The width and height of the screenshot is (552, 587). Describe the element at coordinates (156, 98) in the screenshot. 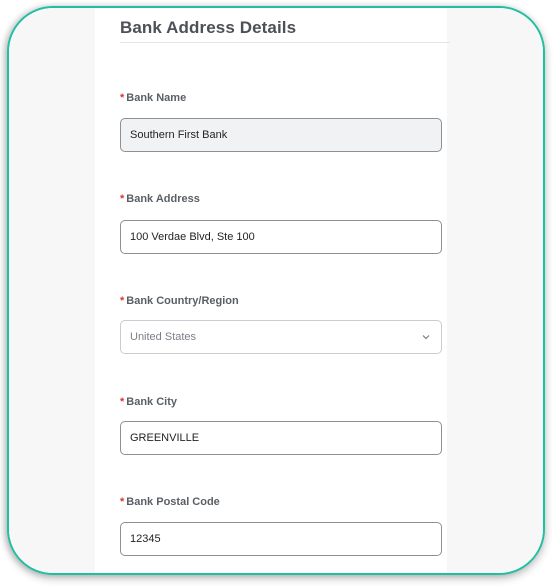

I see `bank-name-label-text: Bank Name` at that location.